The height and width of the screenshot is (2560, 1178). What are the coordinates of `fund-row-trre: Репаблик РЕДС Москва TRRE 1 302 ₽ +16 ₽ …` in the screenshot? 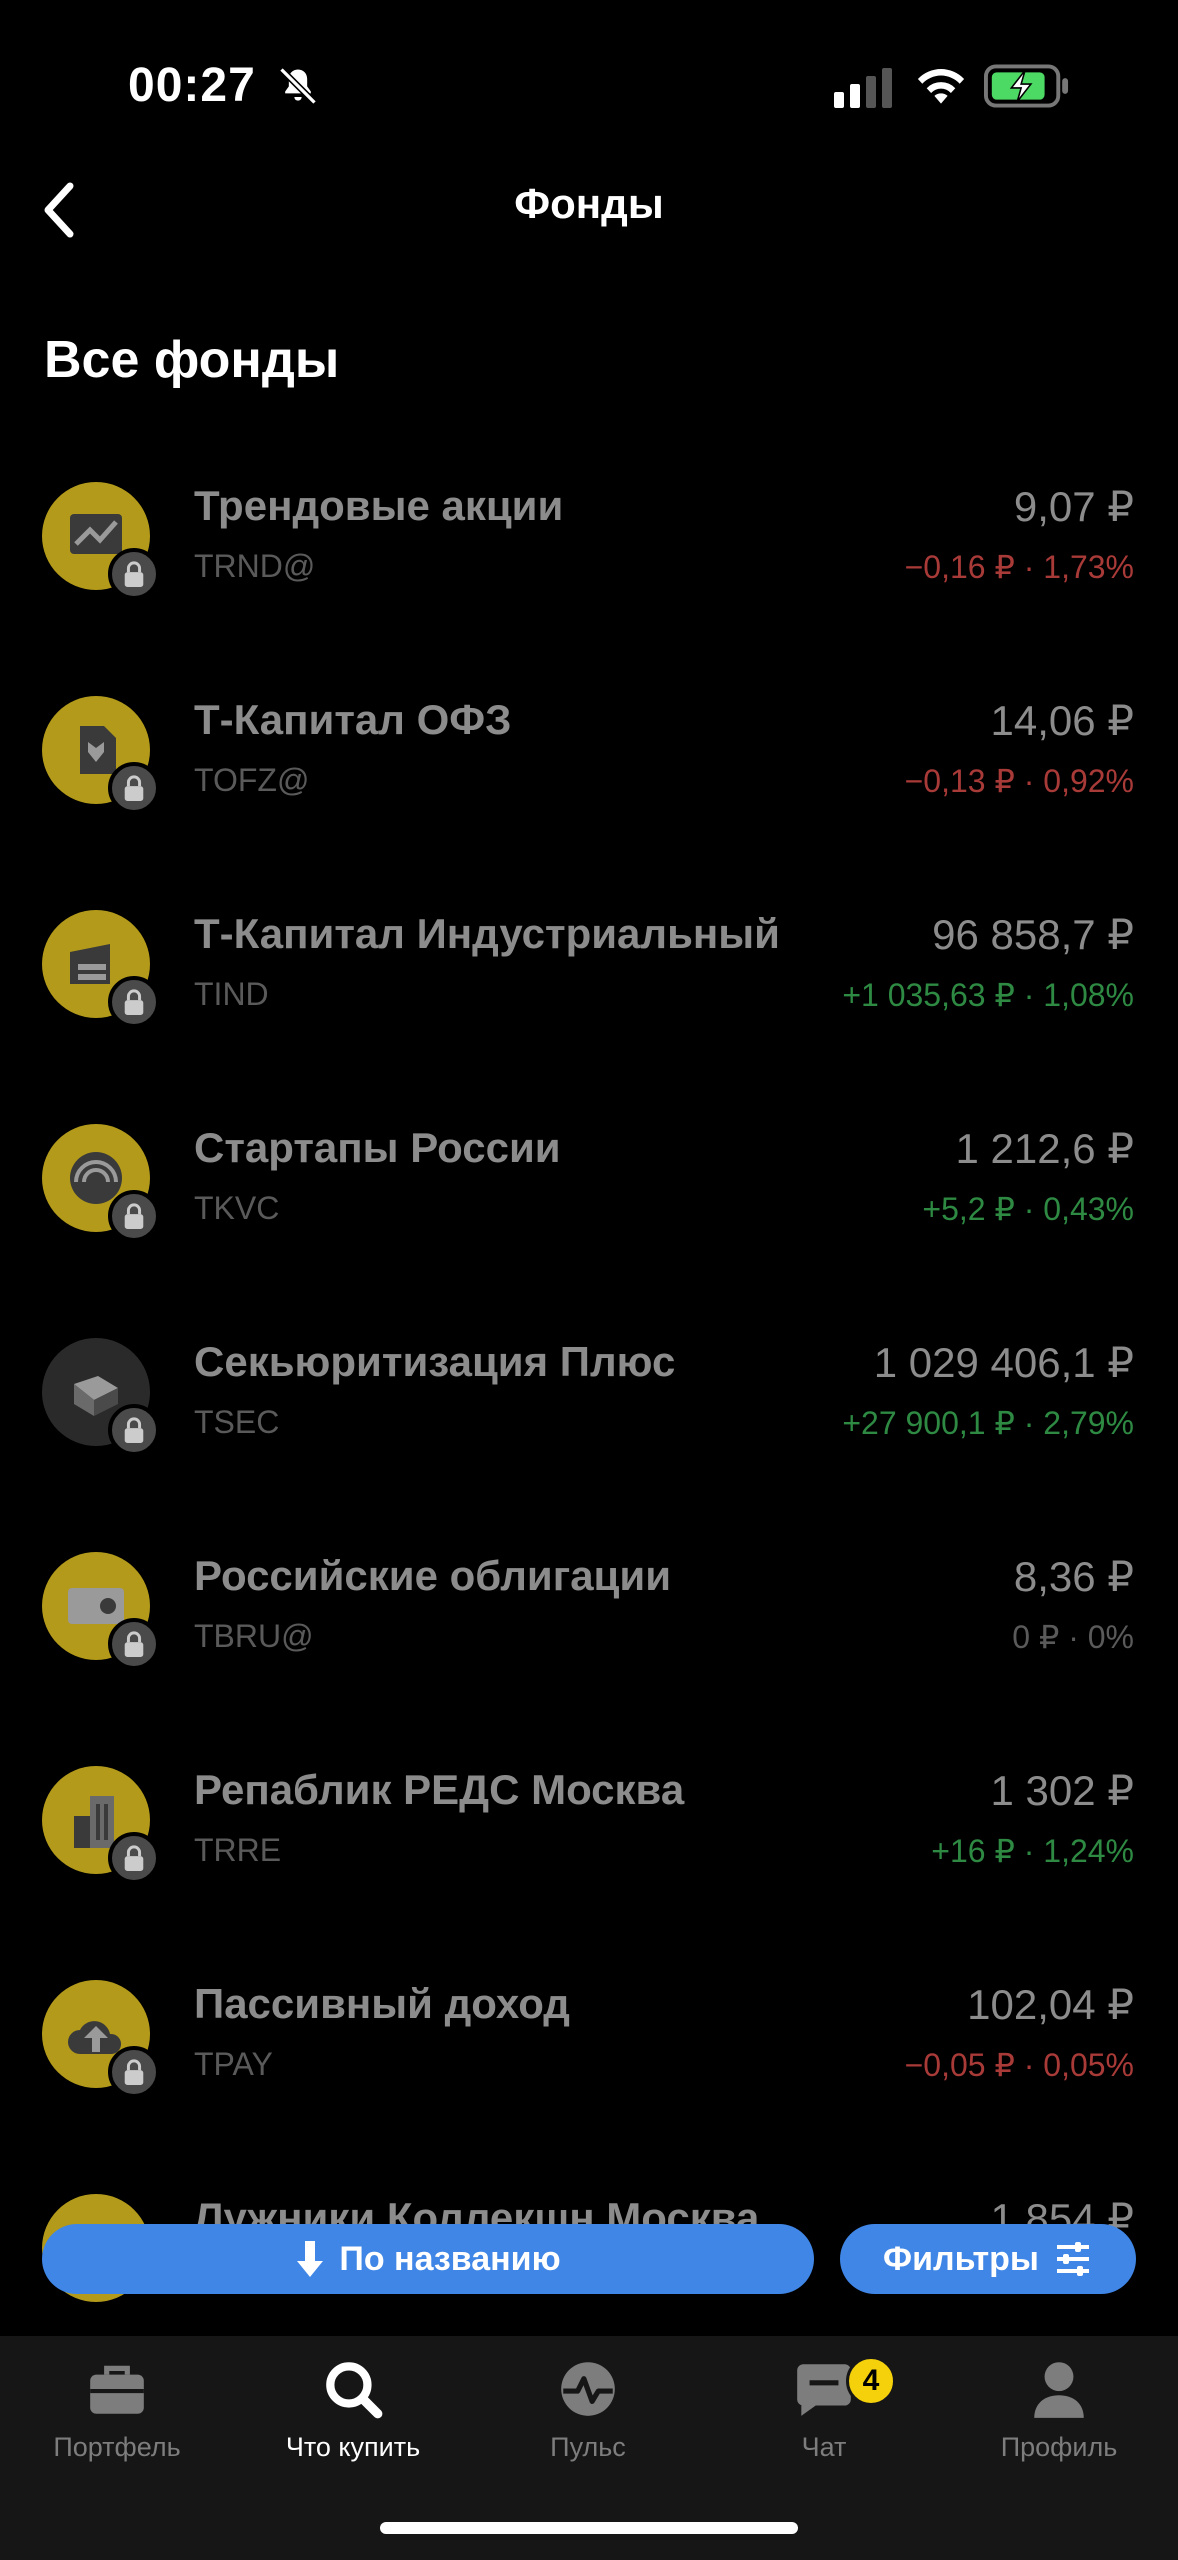 It's located at (589, 1821).